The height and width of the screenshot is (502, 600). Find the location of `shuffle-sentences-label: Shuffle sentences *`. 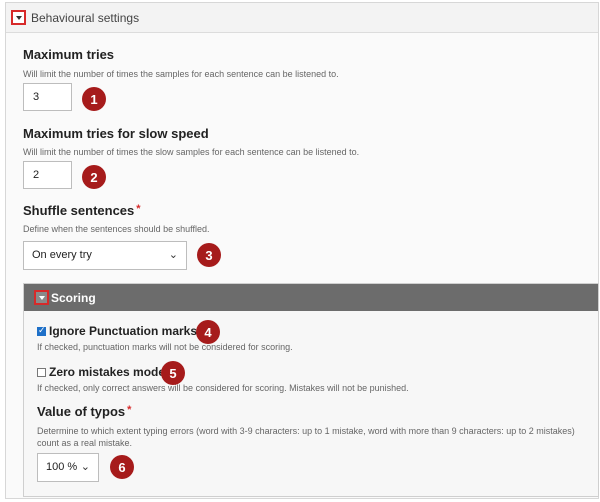

shuffle-sentences-label: Shuffle sentences * is located at coordinates (82, 210).